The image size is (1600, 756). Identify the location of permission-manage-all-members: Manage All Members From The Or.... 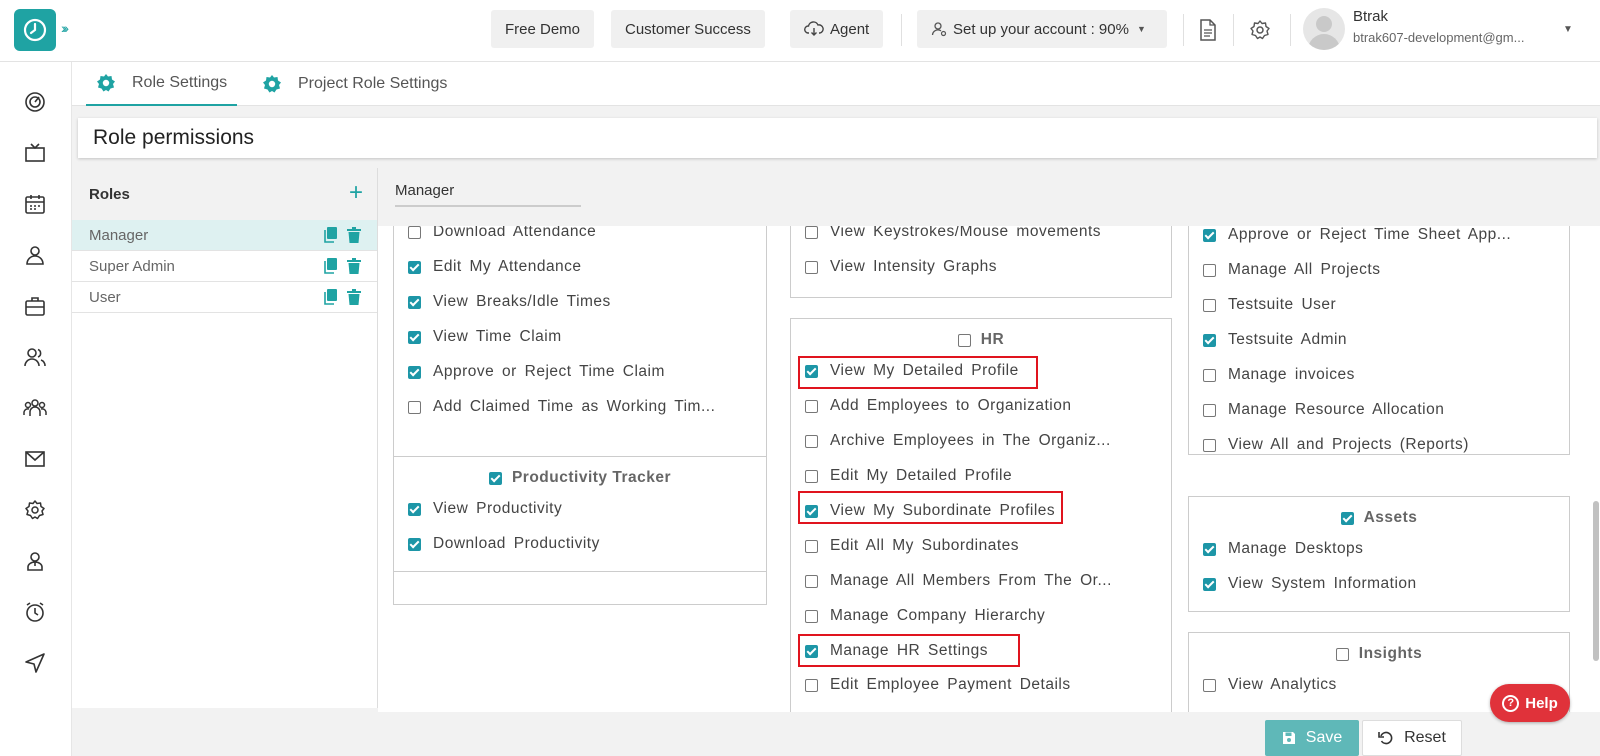
(958, 581).